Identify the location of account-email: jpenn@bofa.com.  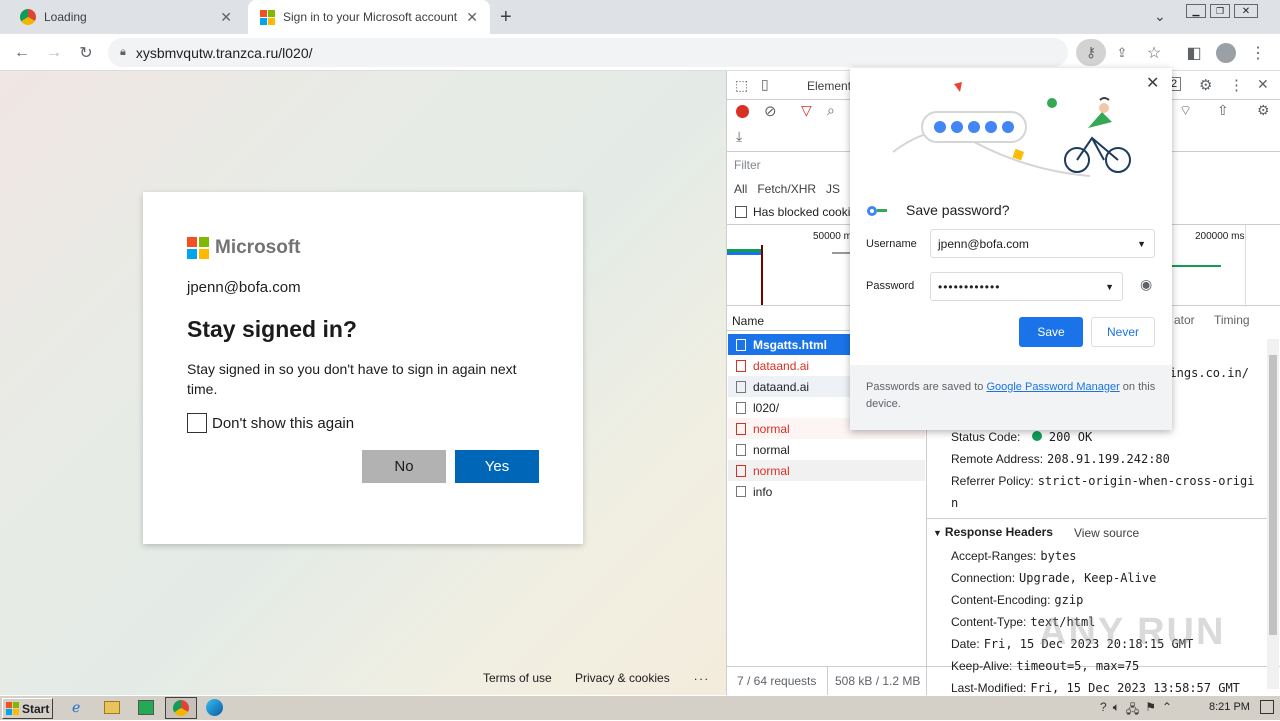
(244, 287).